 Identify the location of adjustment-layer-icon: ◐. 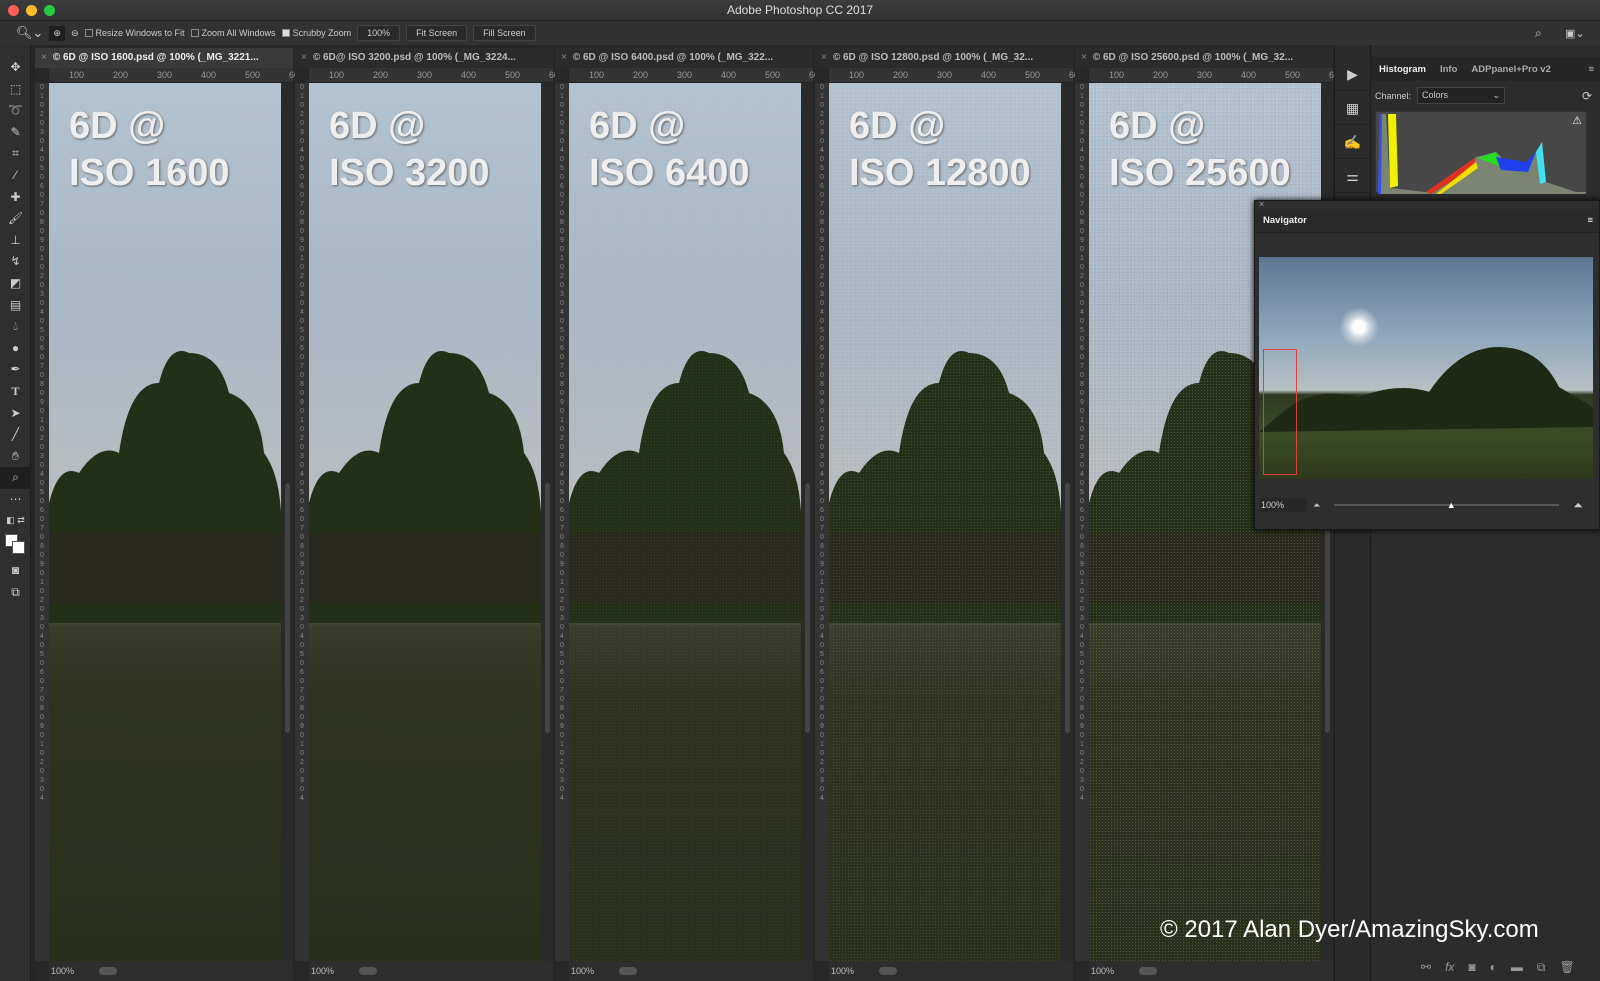
(1493, 967).